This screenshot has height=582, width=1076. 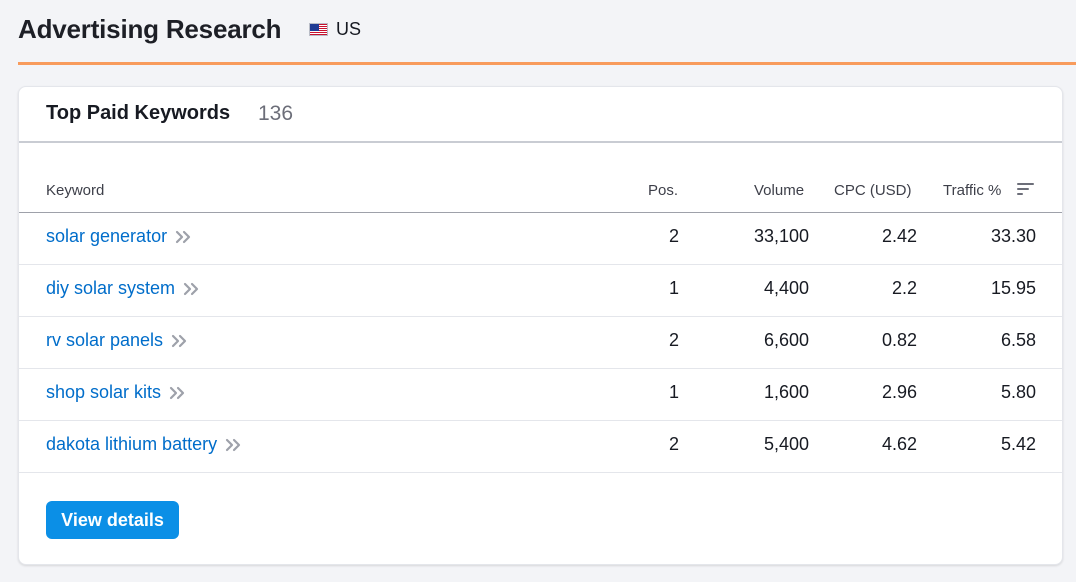 I want to click on volume-value: 5,400, so click(x=786, y=444).